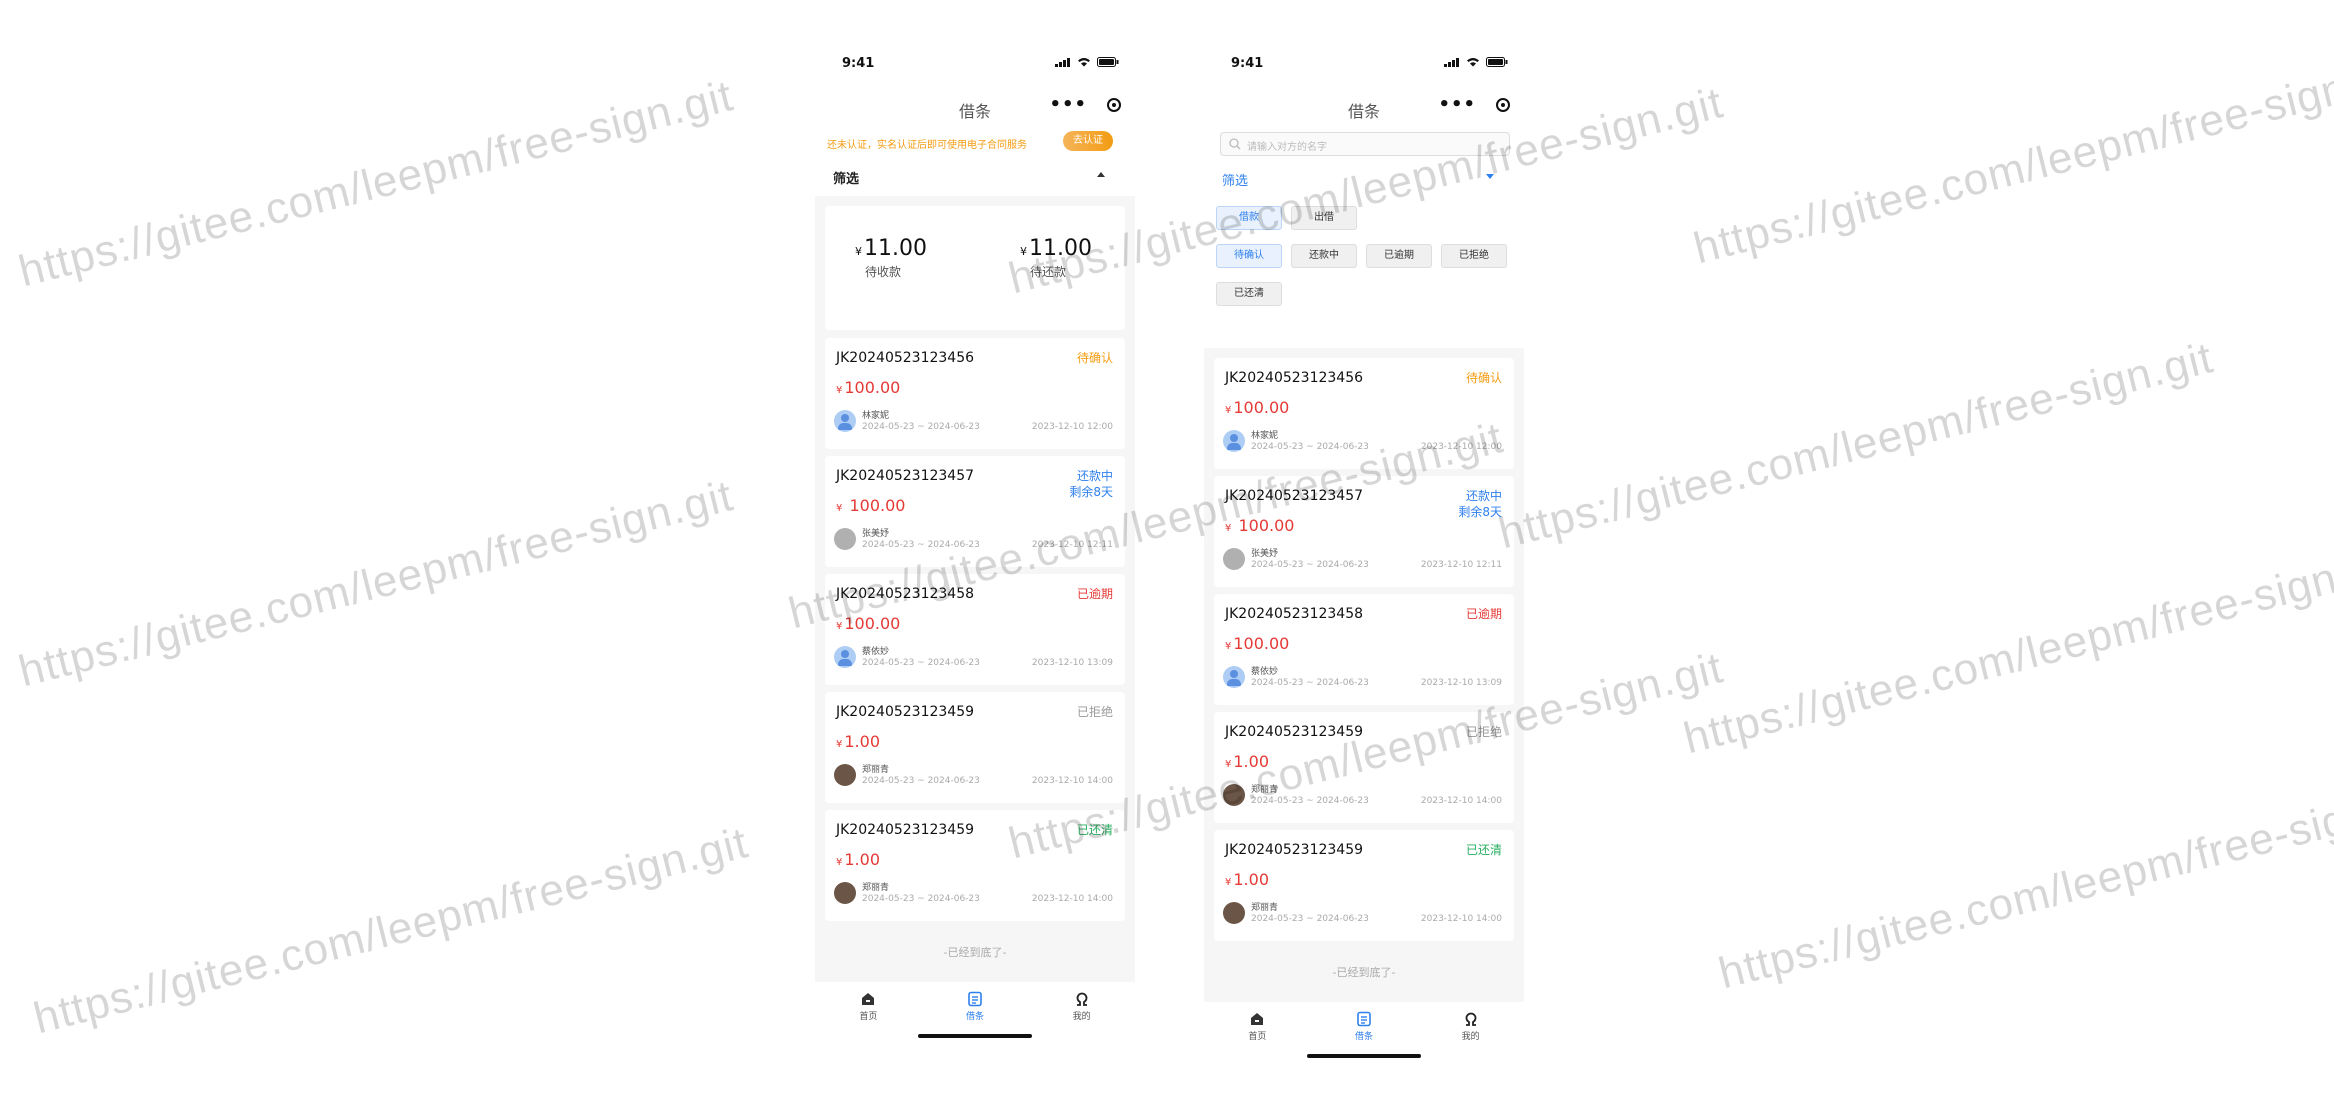  What do you see at coordinates (1257, 407) in the screenshot?
I see `loan-amount: ¥100.00` at bounding box center [1257, 407].